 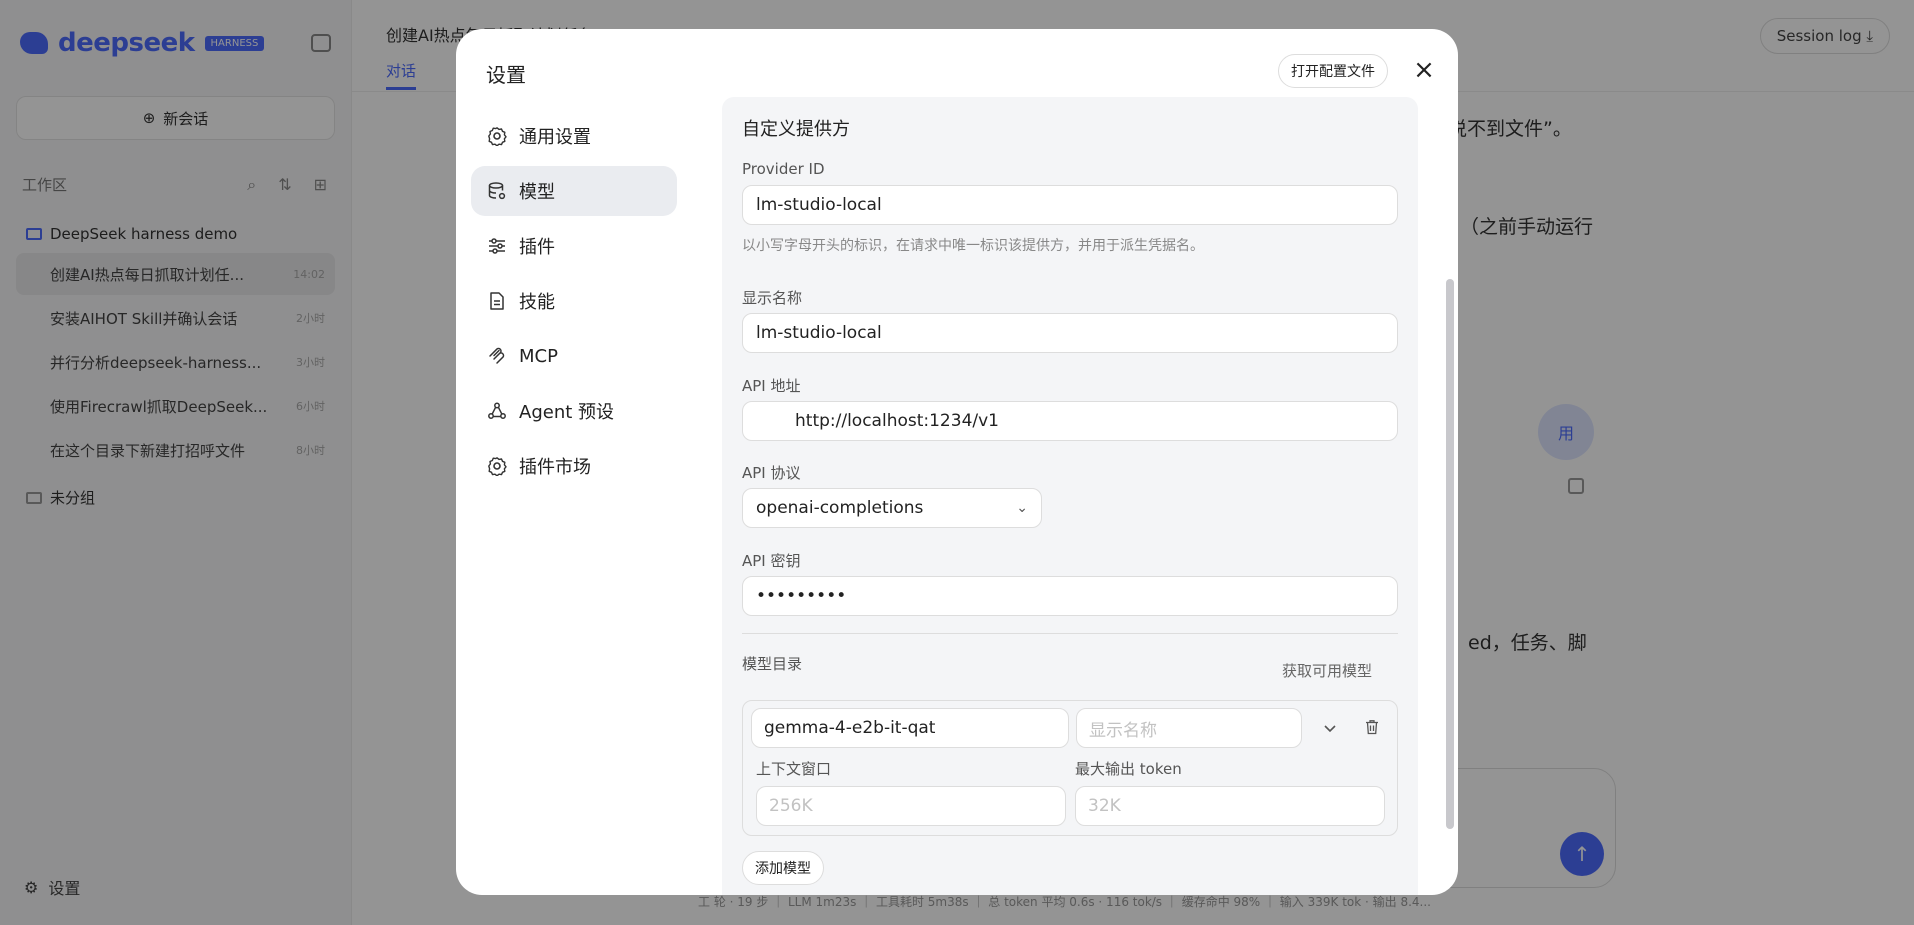 What do you see at coordinates (1022, 508) in the screenshot?
I see `chevron-down-icon: ⌄` at bounding box center [1022, 508].